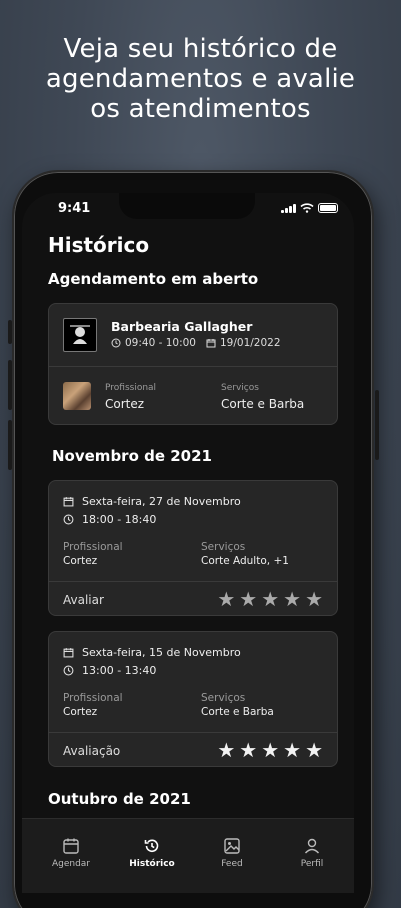 The image size is (401, 908). I want to click on headline-line-2: agendamentos e avalie, so click(200, 79).